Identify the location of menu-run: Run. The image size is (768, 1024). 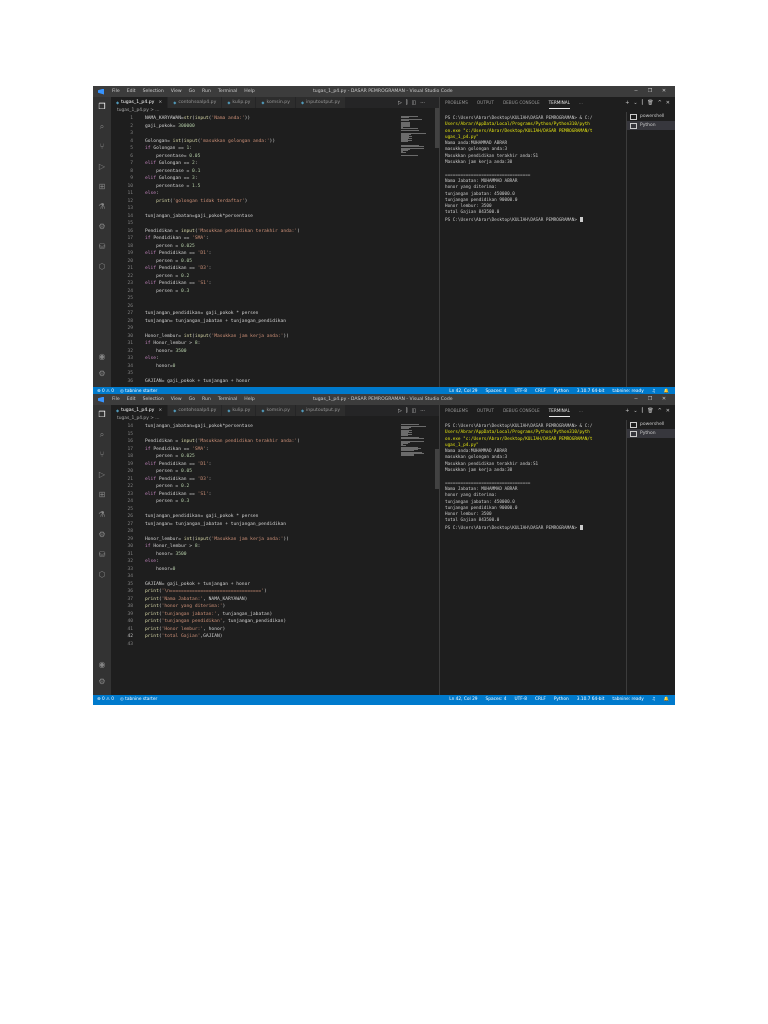
(206, 91).